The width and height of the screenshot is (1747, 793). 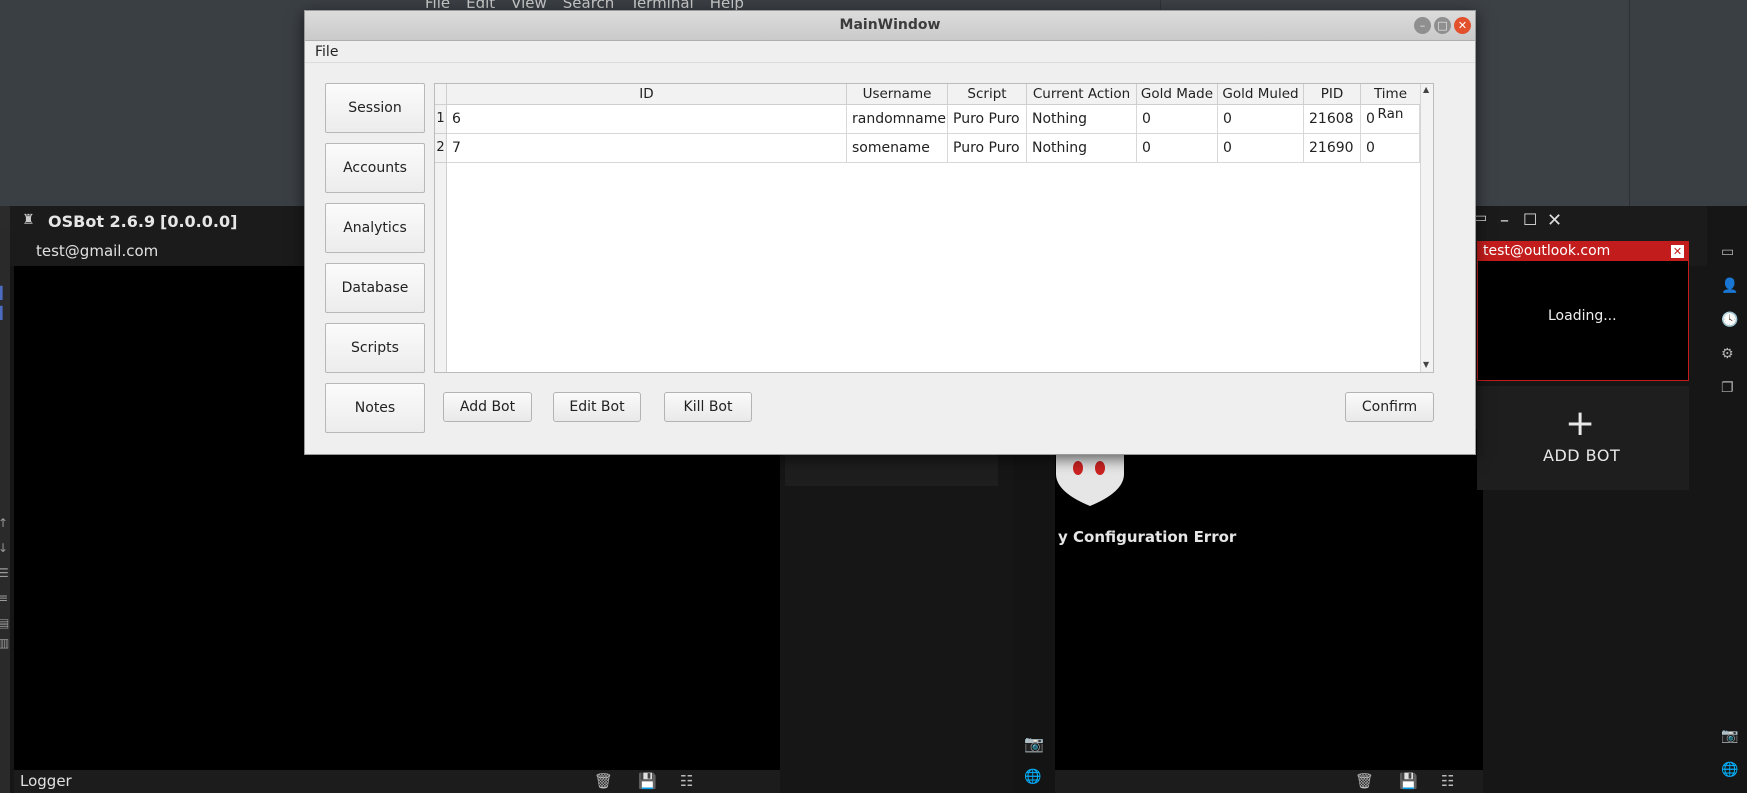 What do you see at coordinates (4, 623) in the screenshot?
I see `print-icon: ▤` at bounding box center [4, 623].